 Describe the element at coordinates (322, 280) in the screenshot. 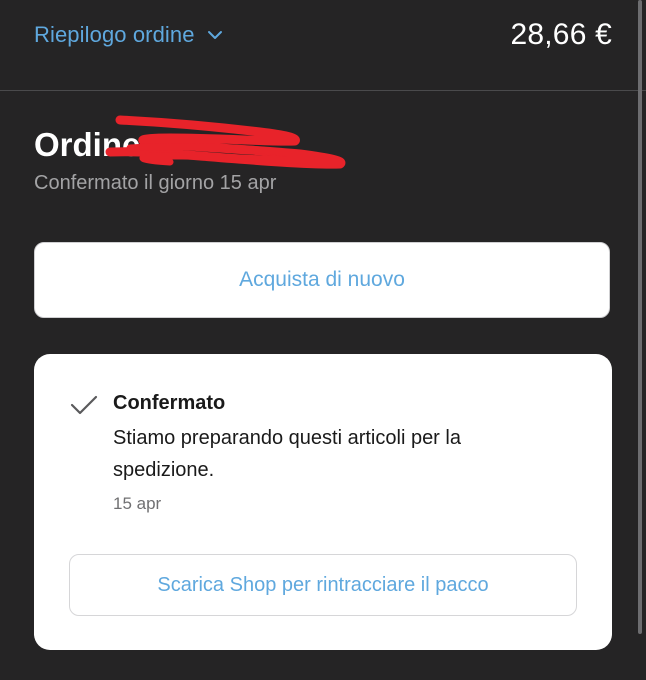

I see `buy-again-button: Acquista di nuovo` at that location.